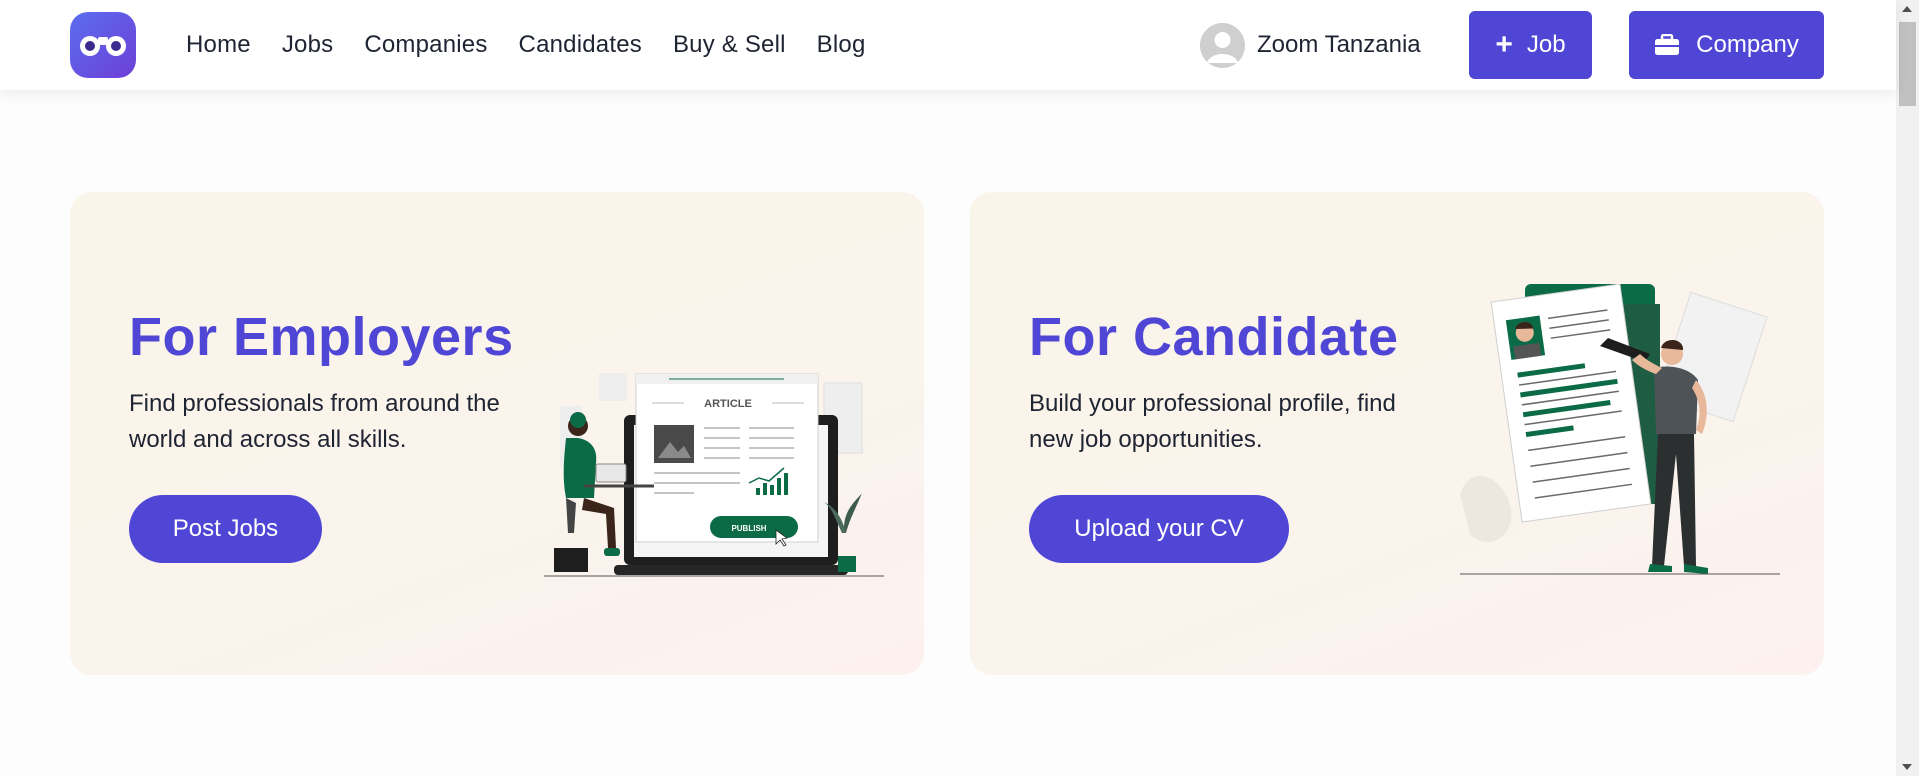  I want to click on illustration-publish-text: PUBLISH, so click(748, 528).